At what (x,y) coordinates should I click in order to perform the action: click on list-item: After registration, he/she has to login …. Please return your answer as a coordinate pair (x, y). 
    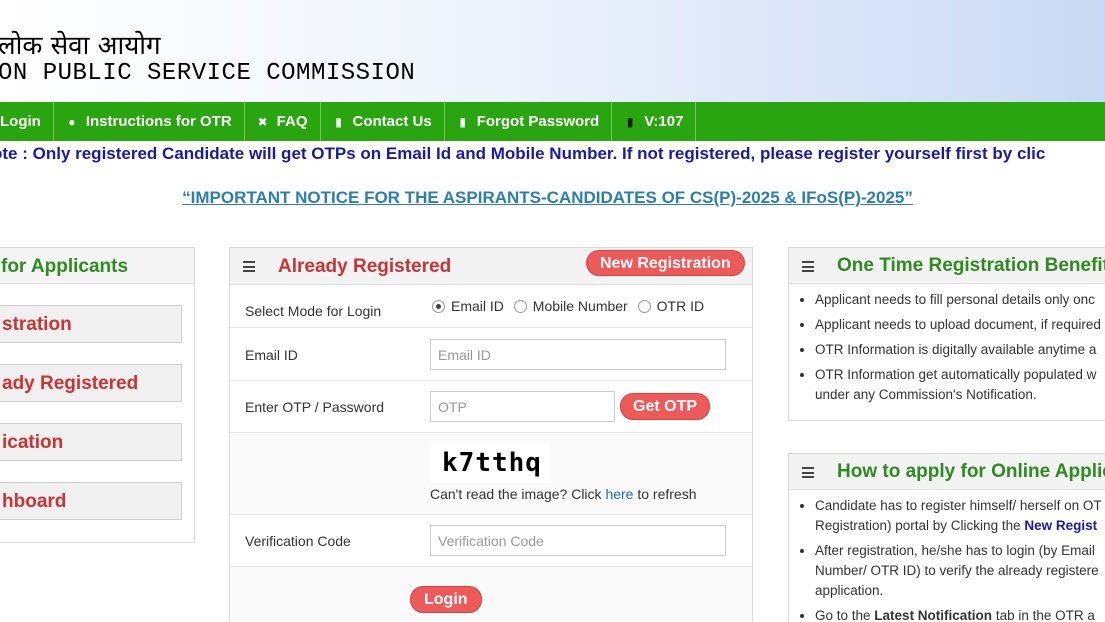
    Looking at the image, I should click on (951, 571).